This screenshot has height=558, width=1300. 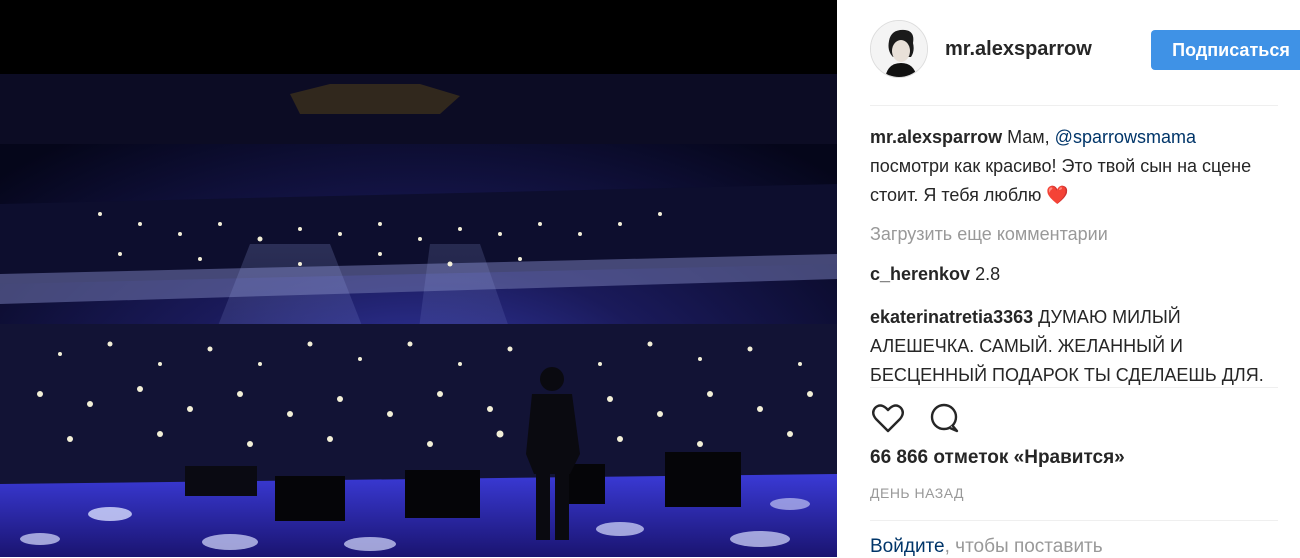 I want to click on comment-item: c_herenkov 2.8, so click(x=1074, y=274).